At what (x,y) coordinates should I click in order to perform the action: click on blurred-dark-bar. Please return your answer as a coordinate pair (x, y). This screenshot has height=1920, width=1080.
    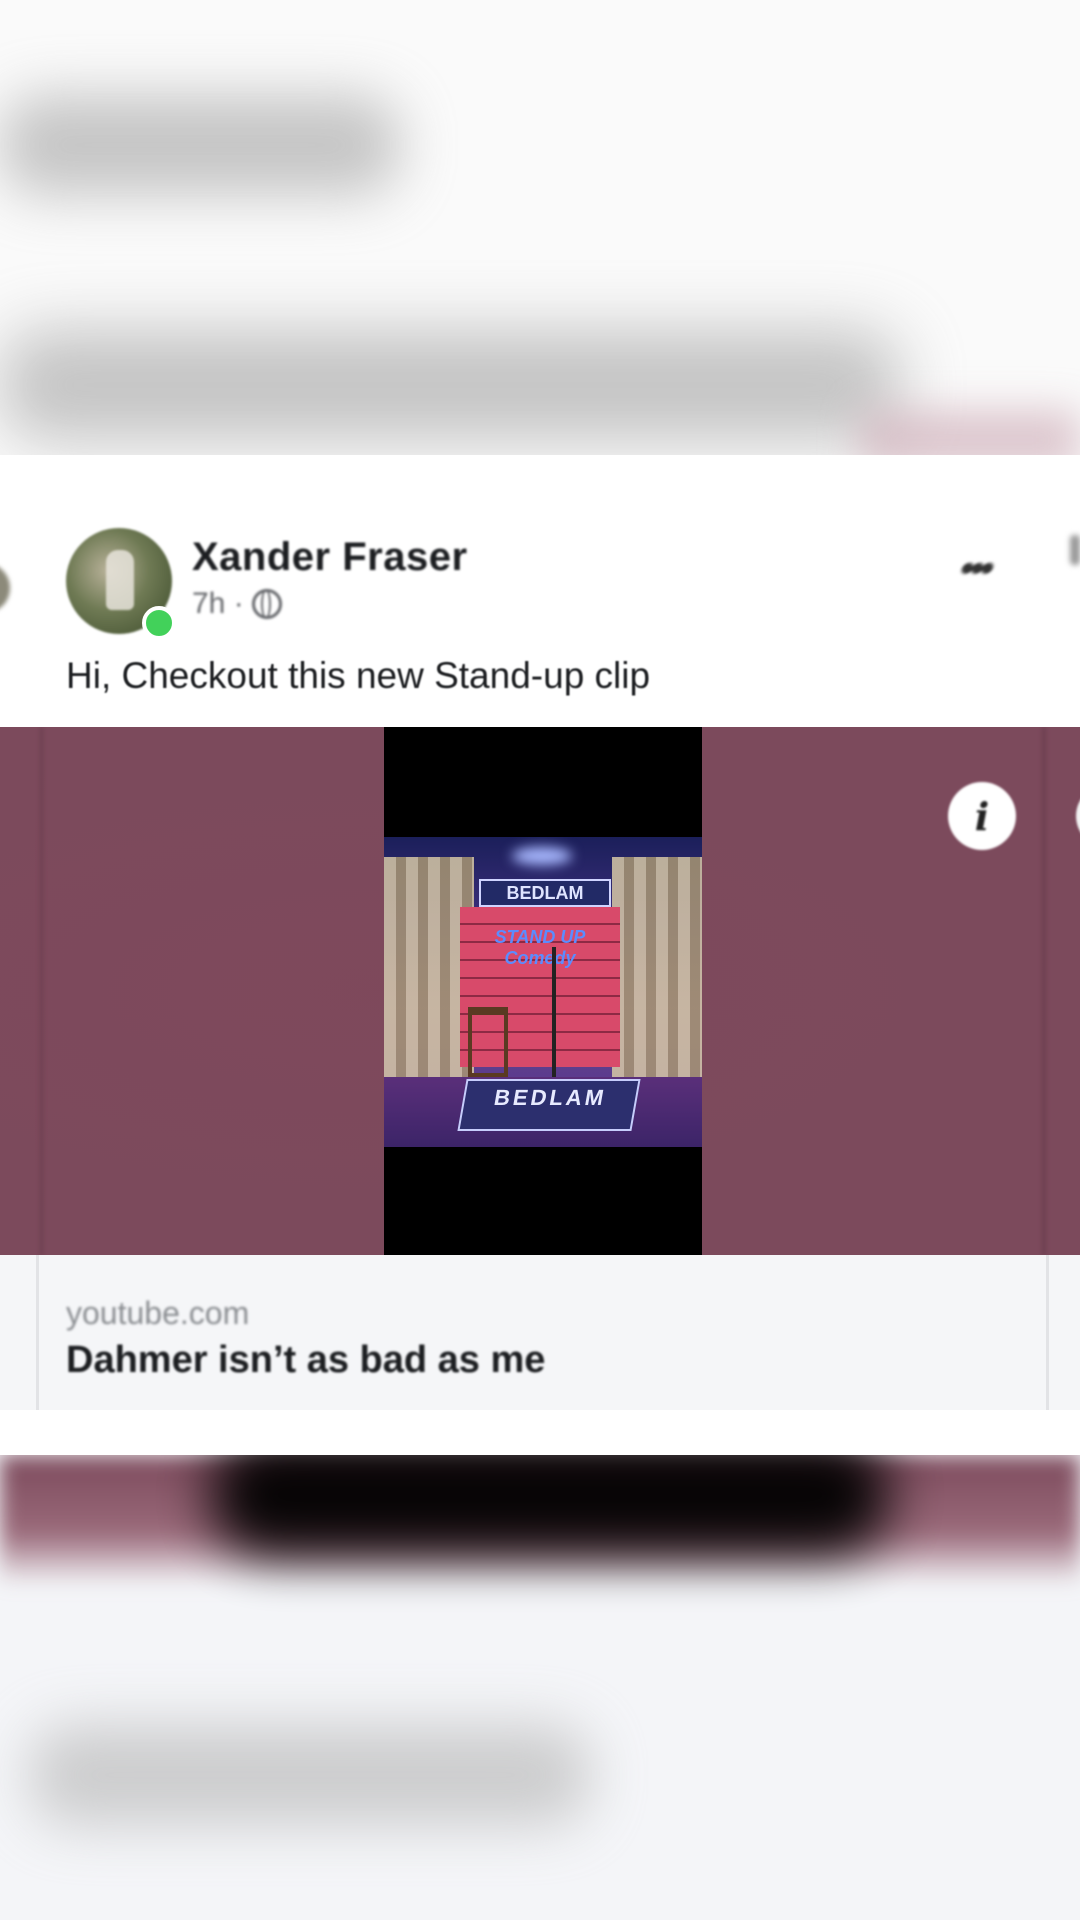
    Looking at the image, I should click on (550, 1505).